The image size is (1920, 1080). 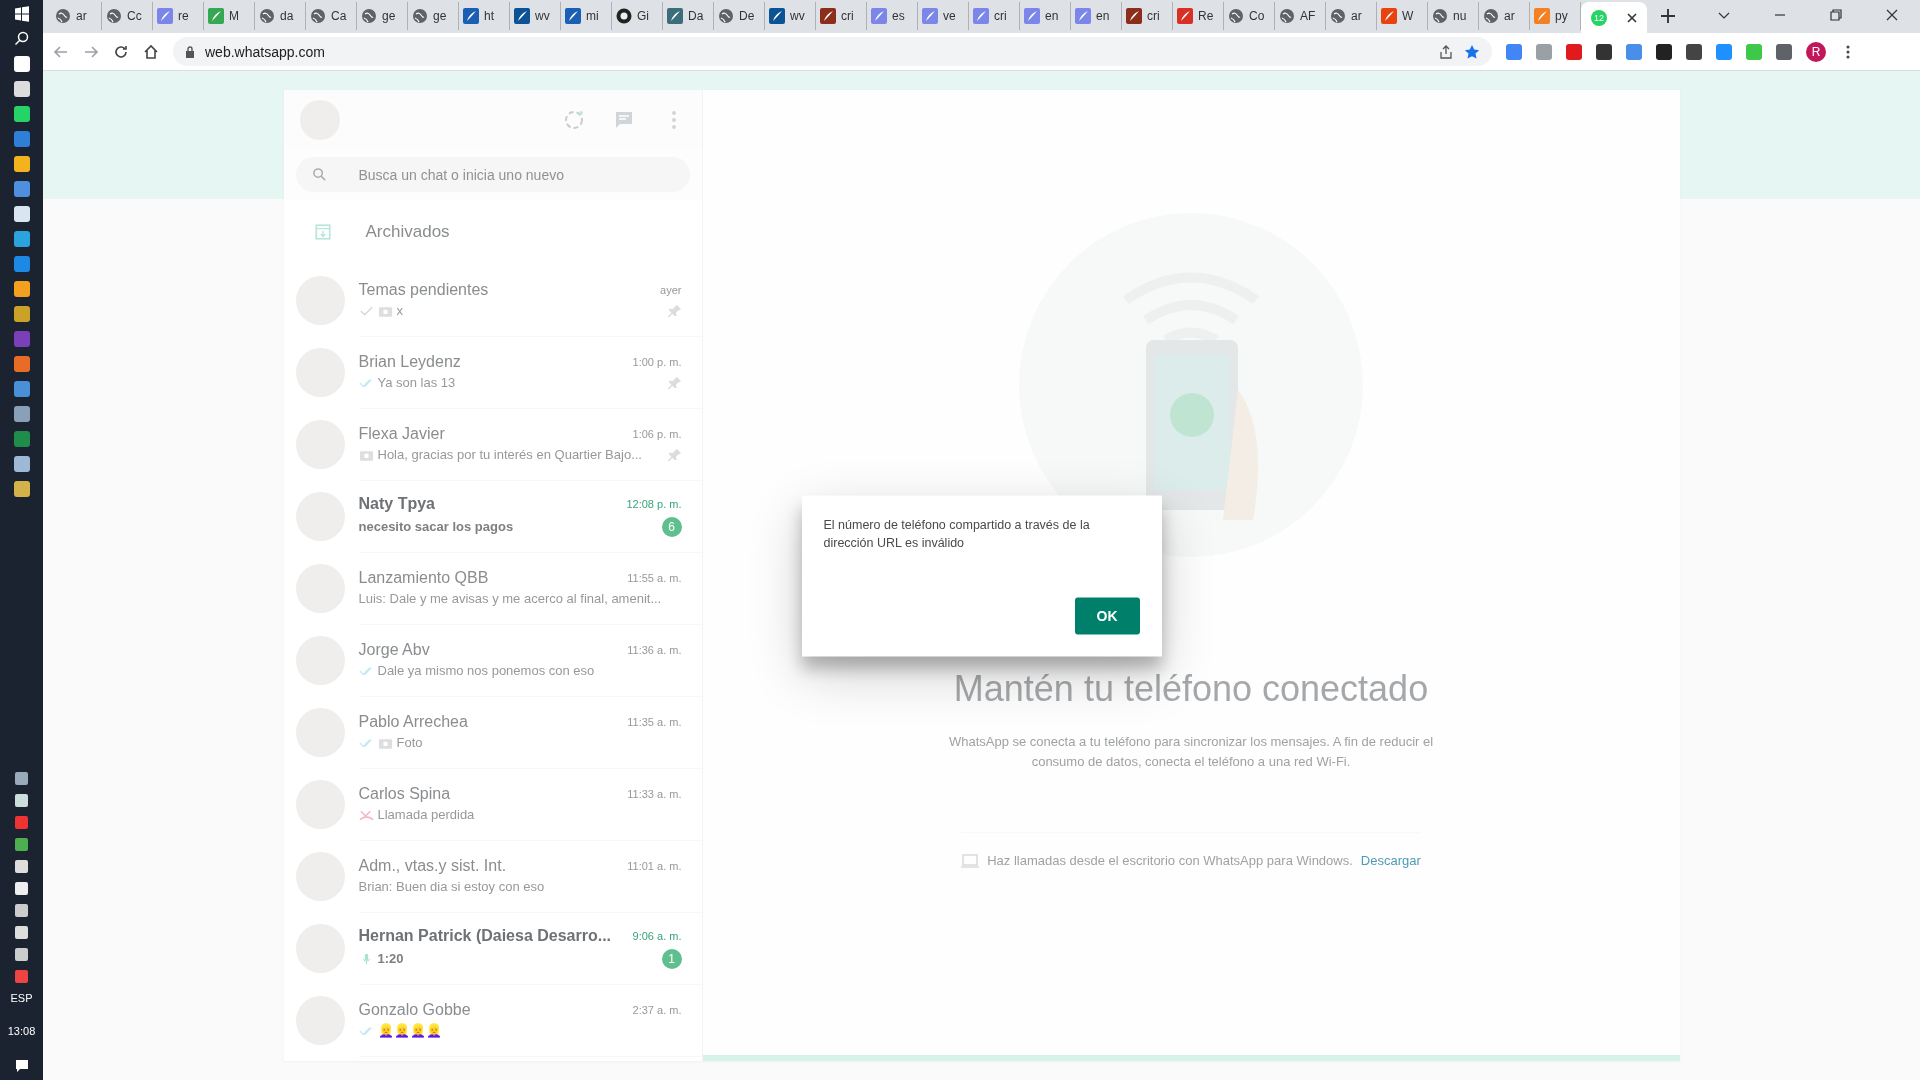 What do you see at coordinates (1446, 51) in the screenshot?
I see `share-icon` at bounding box center [1446, 51].